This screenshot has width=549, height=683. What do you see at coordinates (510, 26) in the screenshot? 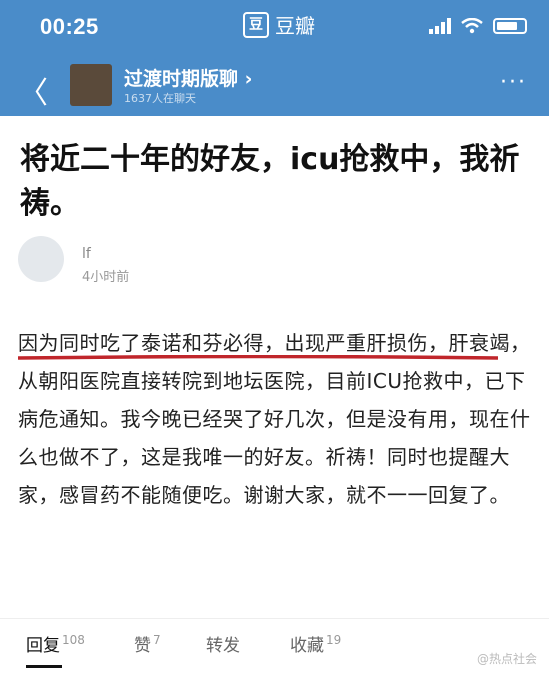
I see `battery-icon` at bounding box center [510, 26].